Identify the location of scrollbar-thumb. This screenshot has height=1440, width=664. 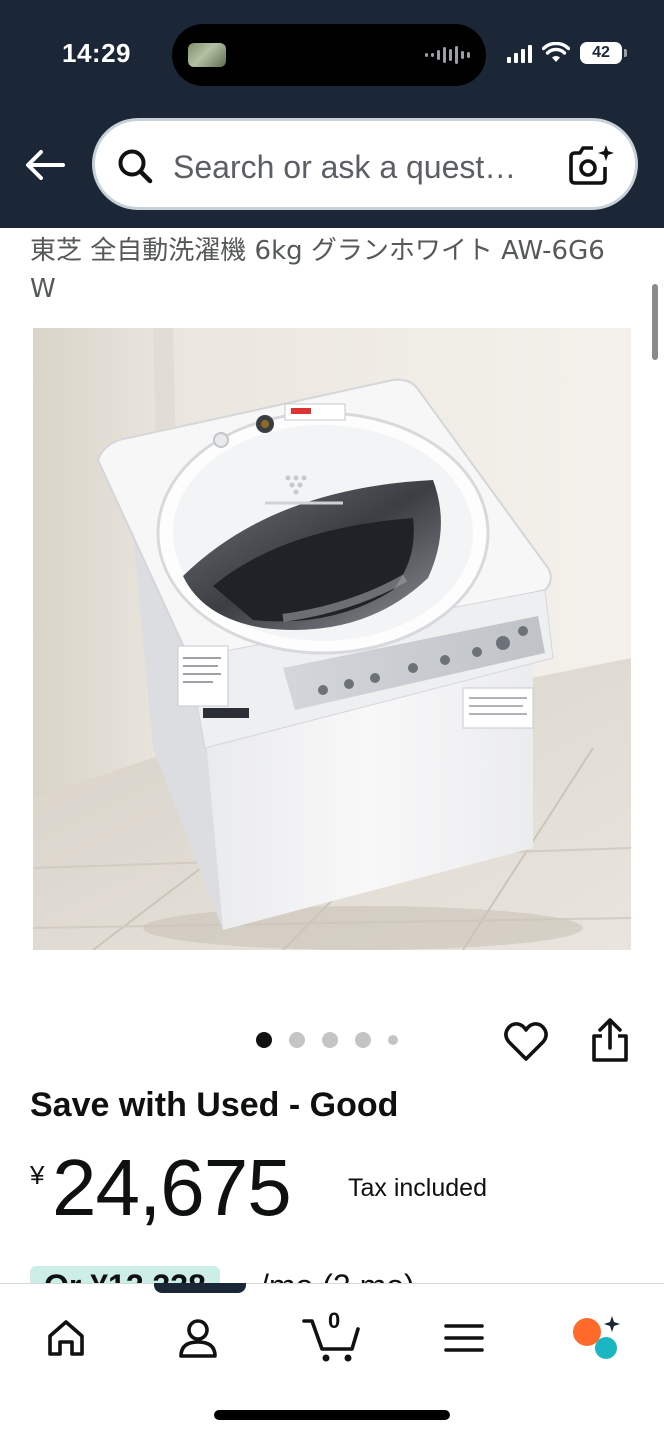
(655, 322).